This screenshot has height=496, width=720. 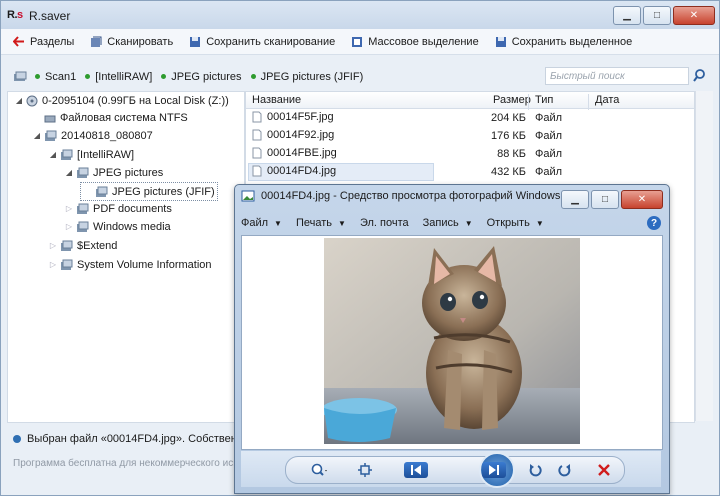 I want to click on breadcrumb-item: JPEG pictures, so click(x=201, y=77).